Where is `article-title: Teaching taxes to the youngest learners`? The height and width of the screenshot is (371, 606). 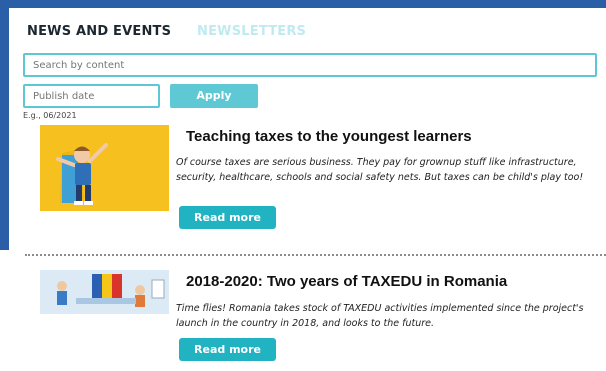
article-title: Teaching taxes to the youngest learners is located at coordinates (329, 136).